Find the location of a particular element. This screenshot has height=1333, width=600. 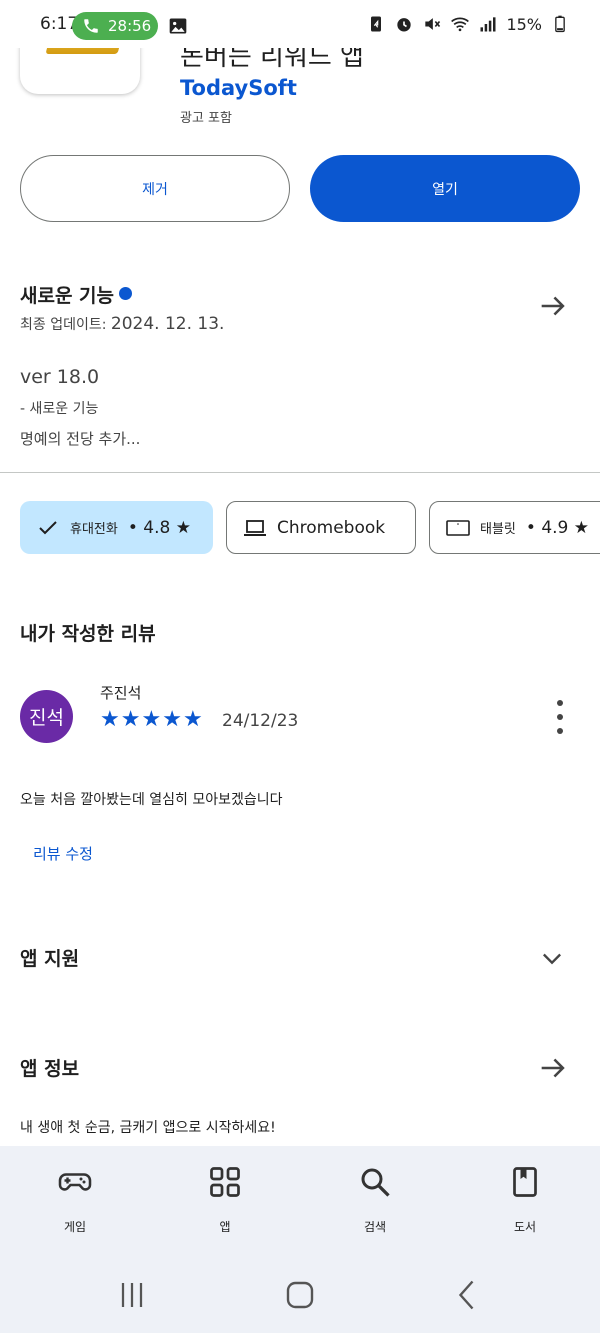

nav-label: 앱 is located at coordinates (225, 1227).